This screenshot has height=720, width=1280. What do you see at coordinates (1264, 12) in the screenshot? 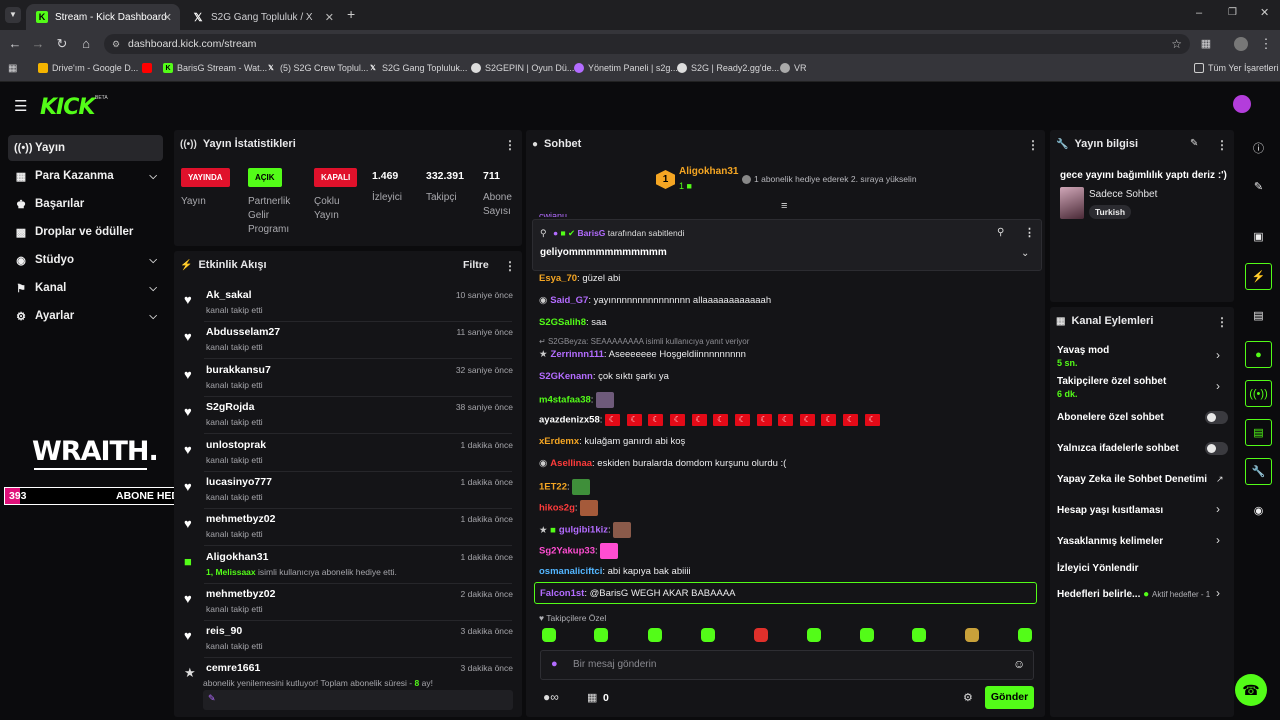
I see `close-window-icon: ✕` at bounding box center [1264, 12].